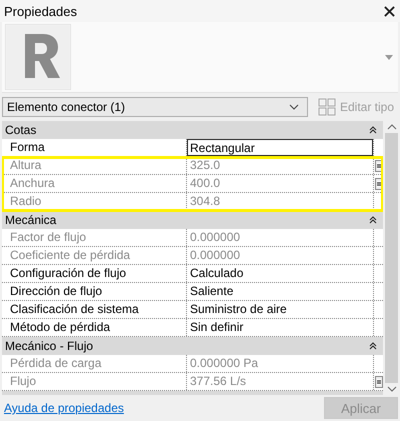 This screenshot has height=421, width=400. What do you see at coordinates (94, 381) in the screenshot?
I see `property-name: Flujo` at bounding box center [94, 381].